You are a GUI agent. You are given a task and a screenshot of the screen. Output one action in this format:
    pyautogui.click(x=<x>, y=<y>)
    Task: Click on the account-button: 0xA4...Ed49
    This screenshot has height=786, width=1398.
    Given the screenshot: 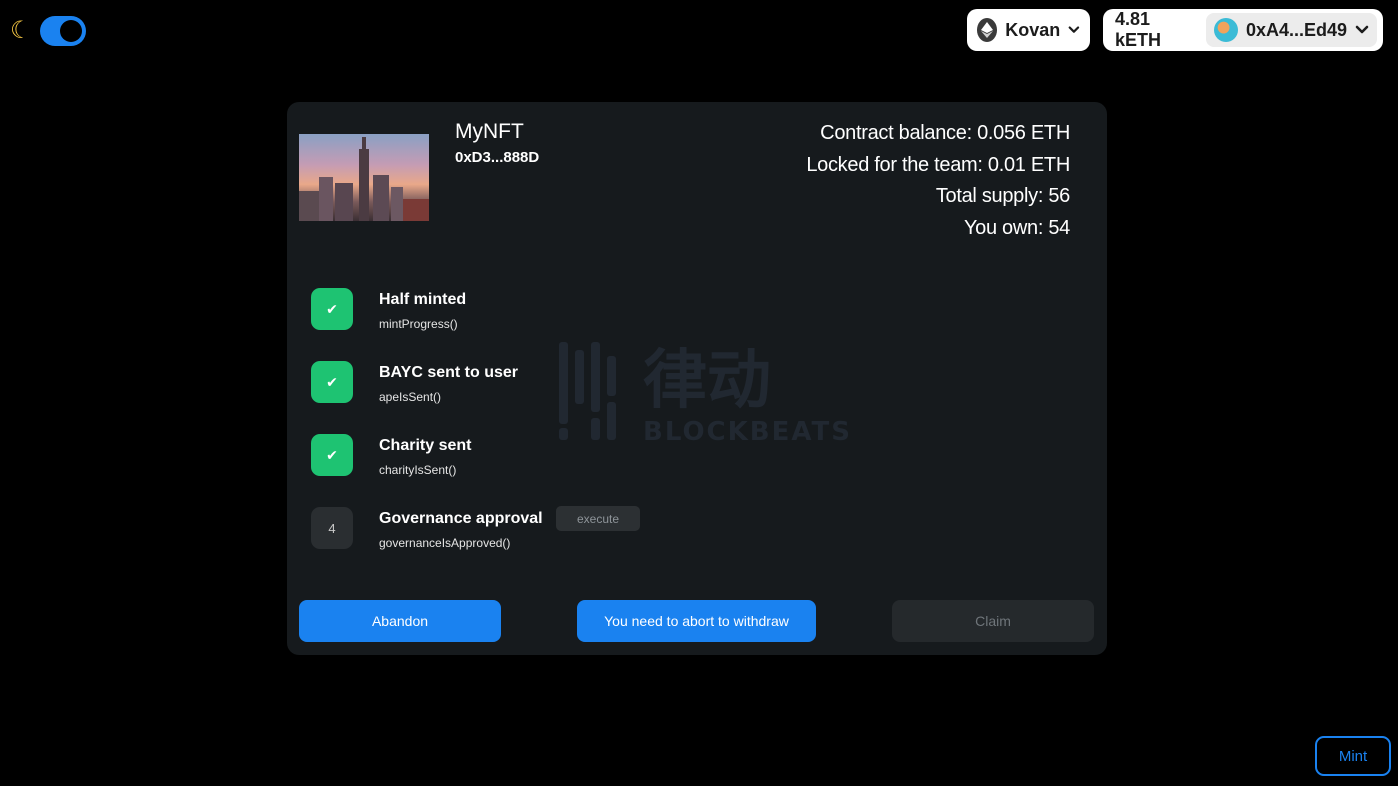 What is the action you would take?
    pyautogui.click(x=1291, y=30)
    